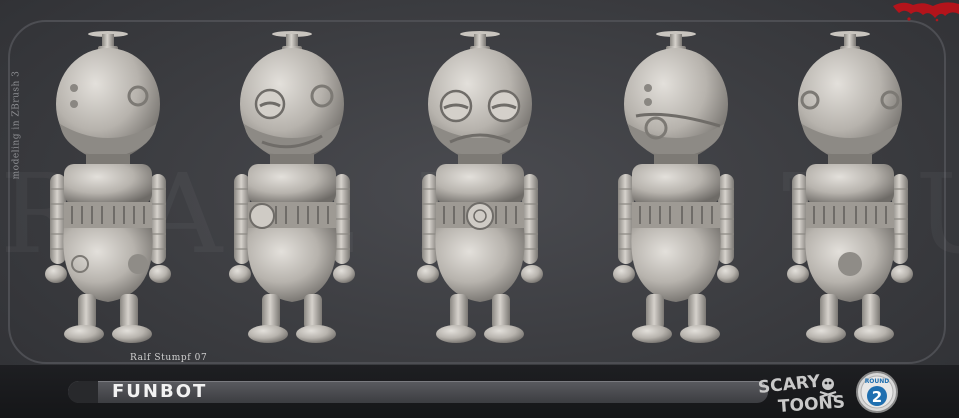  I want to click on robot-view-front, so click(480, 187).